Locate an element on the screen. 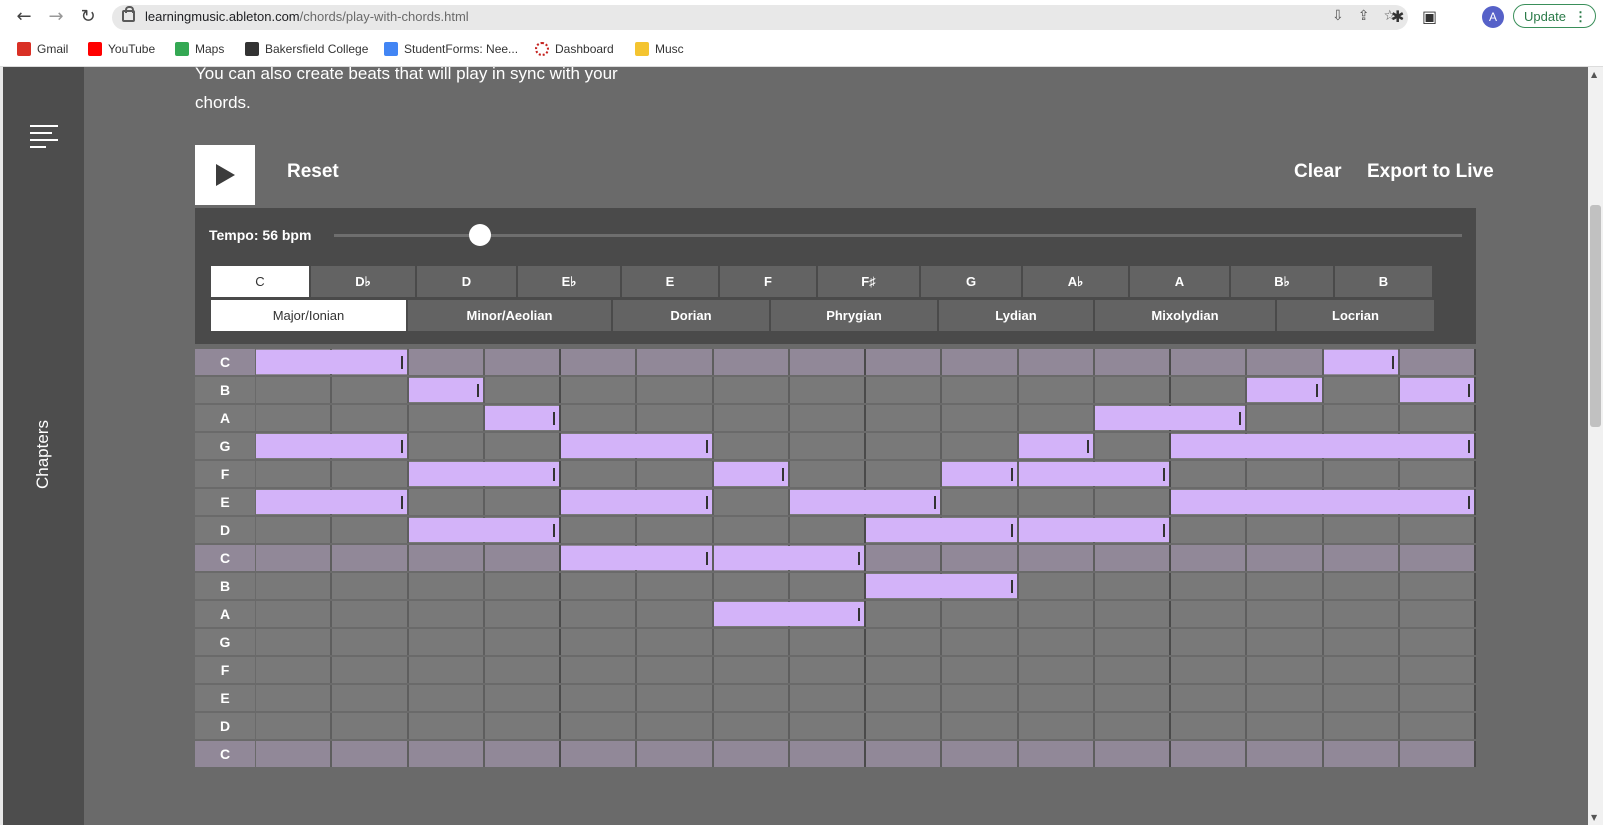 The width and height of the screenshot is (1603, 825). tempo-slider-handle is located at coordinates (480, 235).